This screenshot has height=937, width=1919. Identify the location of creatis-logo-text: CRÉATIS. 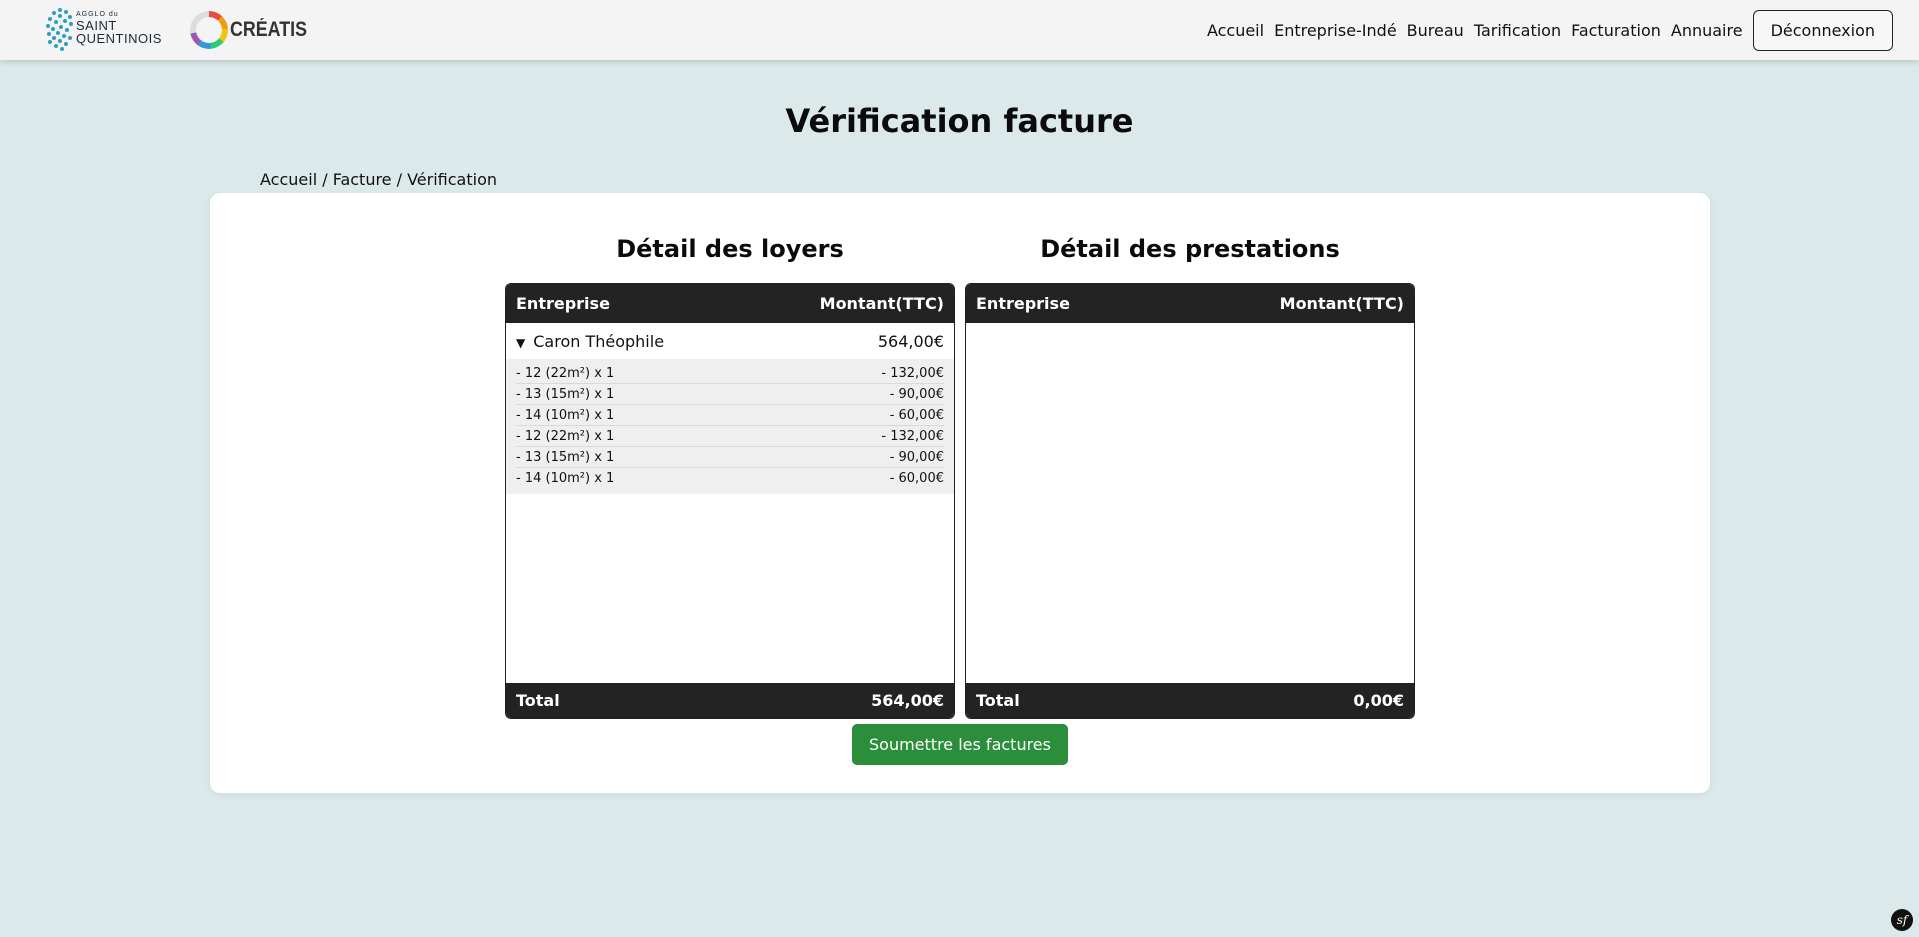
(269, 29).